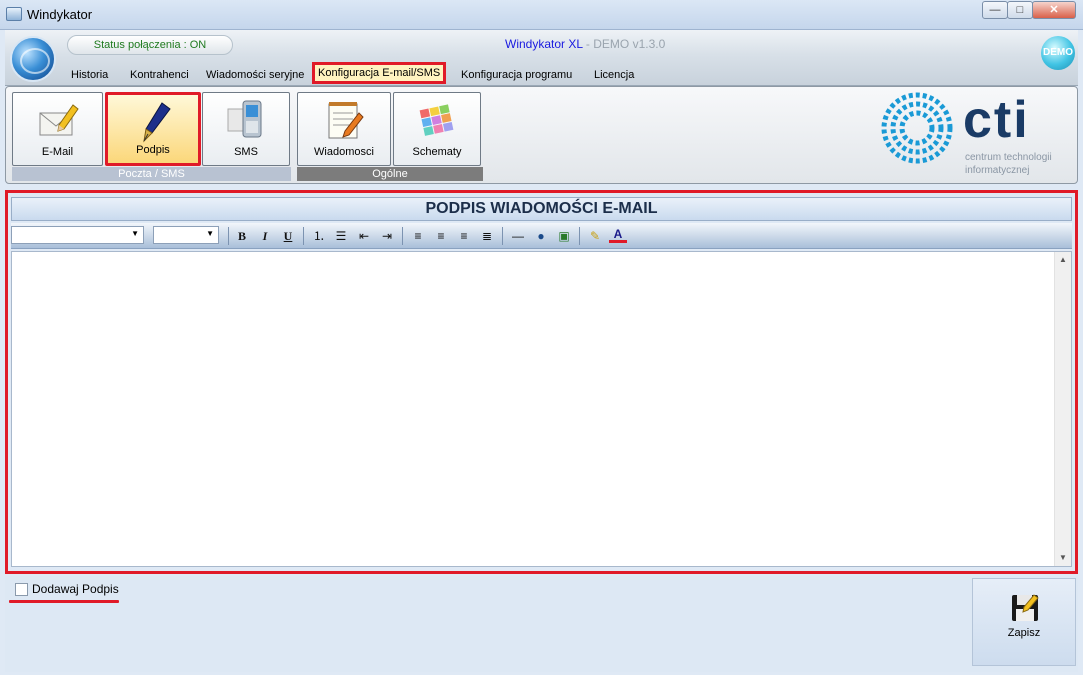  What do you see at coordinates (60, 14) in the screenshot?
I see `window-title: Windykator` at bounding box center [60, 14].